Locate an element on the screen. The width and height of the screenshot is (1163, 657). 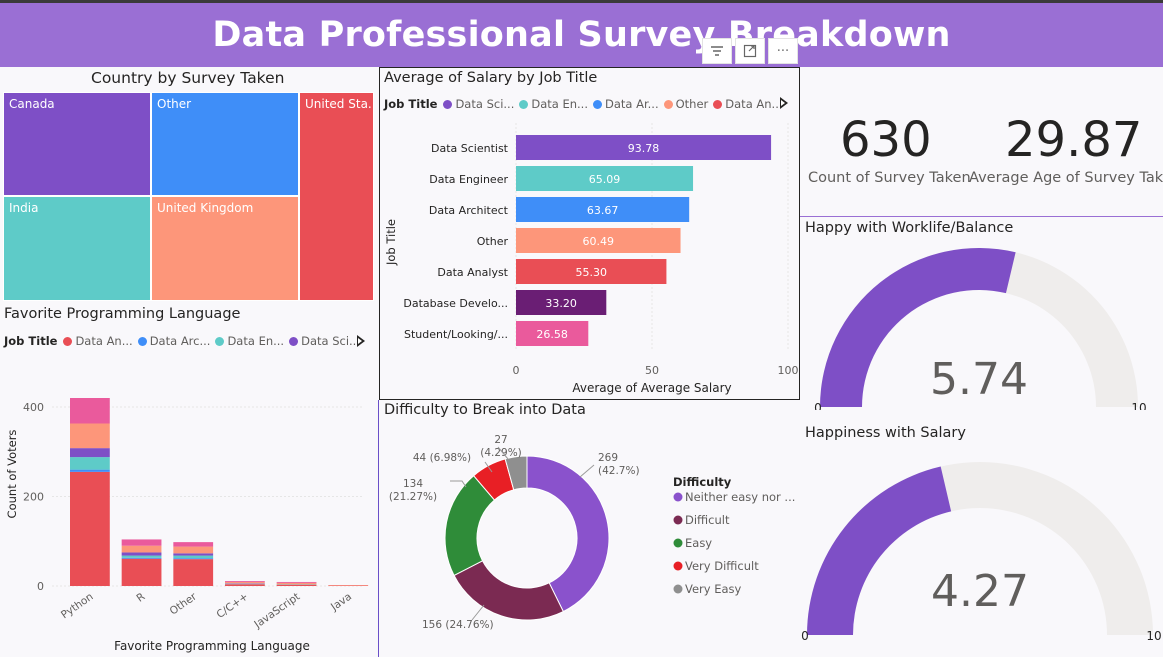
report-header: Data Professional Survey Breakdown is located at coordinates (581, 35).